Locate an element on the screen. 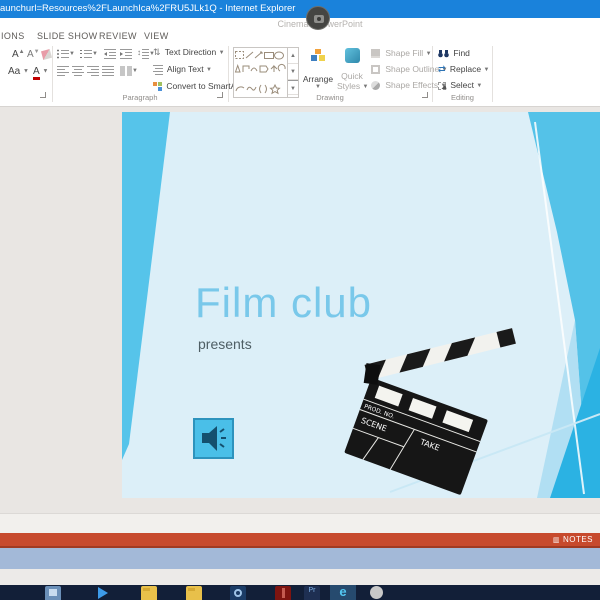  shape-fill-icon is located at coordinates (375, 54).